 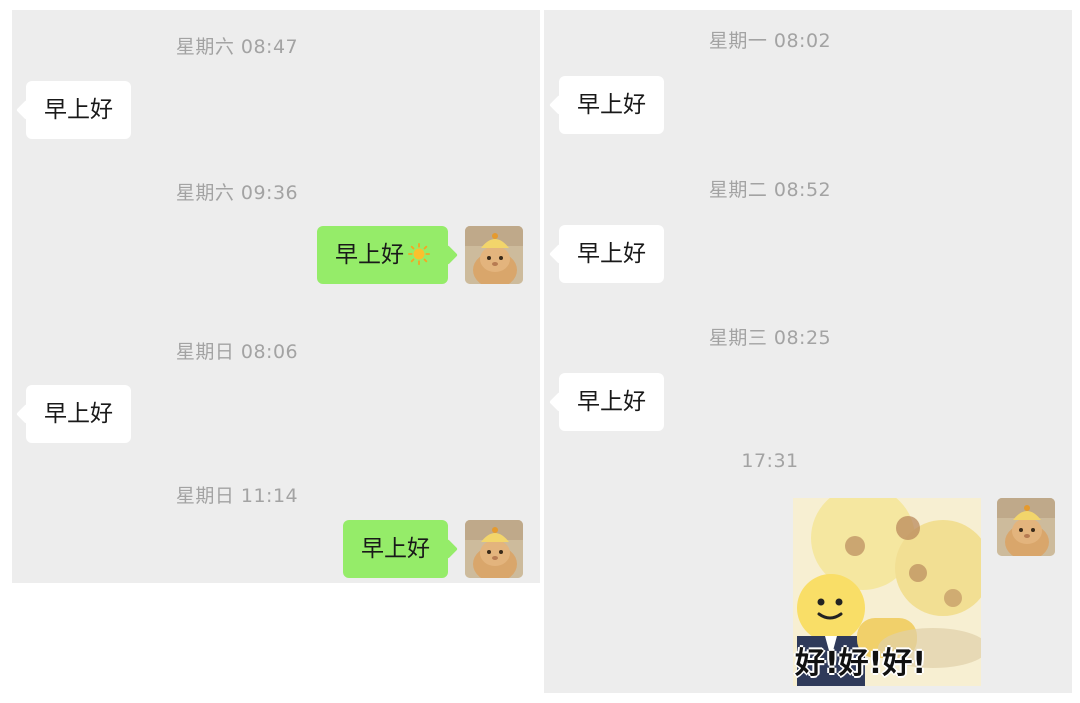 What do you see at coordinates (770, 461) in the screenshot?
I see `timestamp: 17:31` at bounding box center [770, 461].